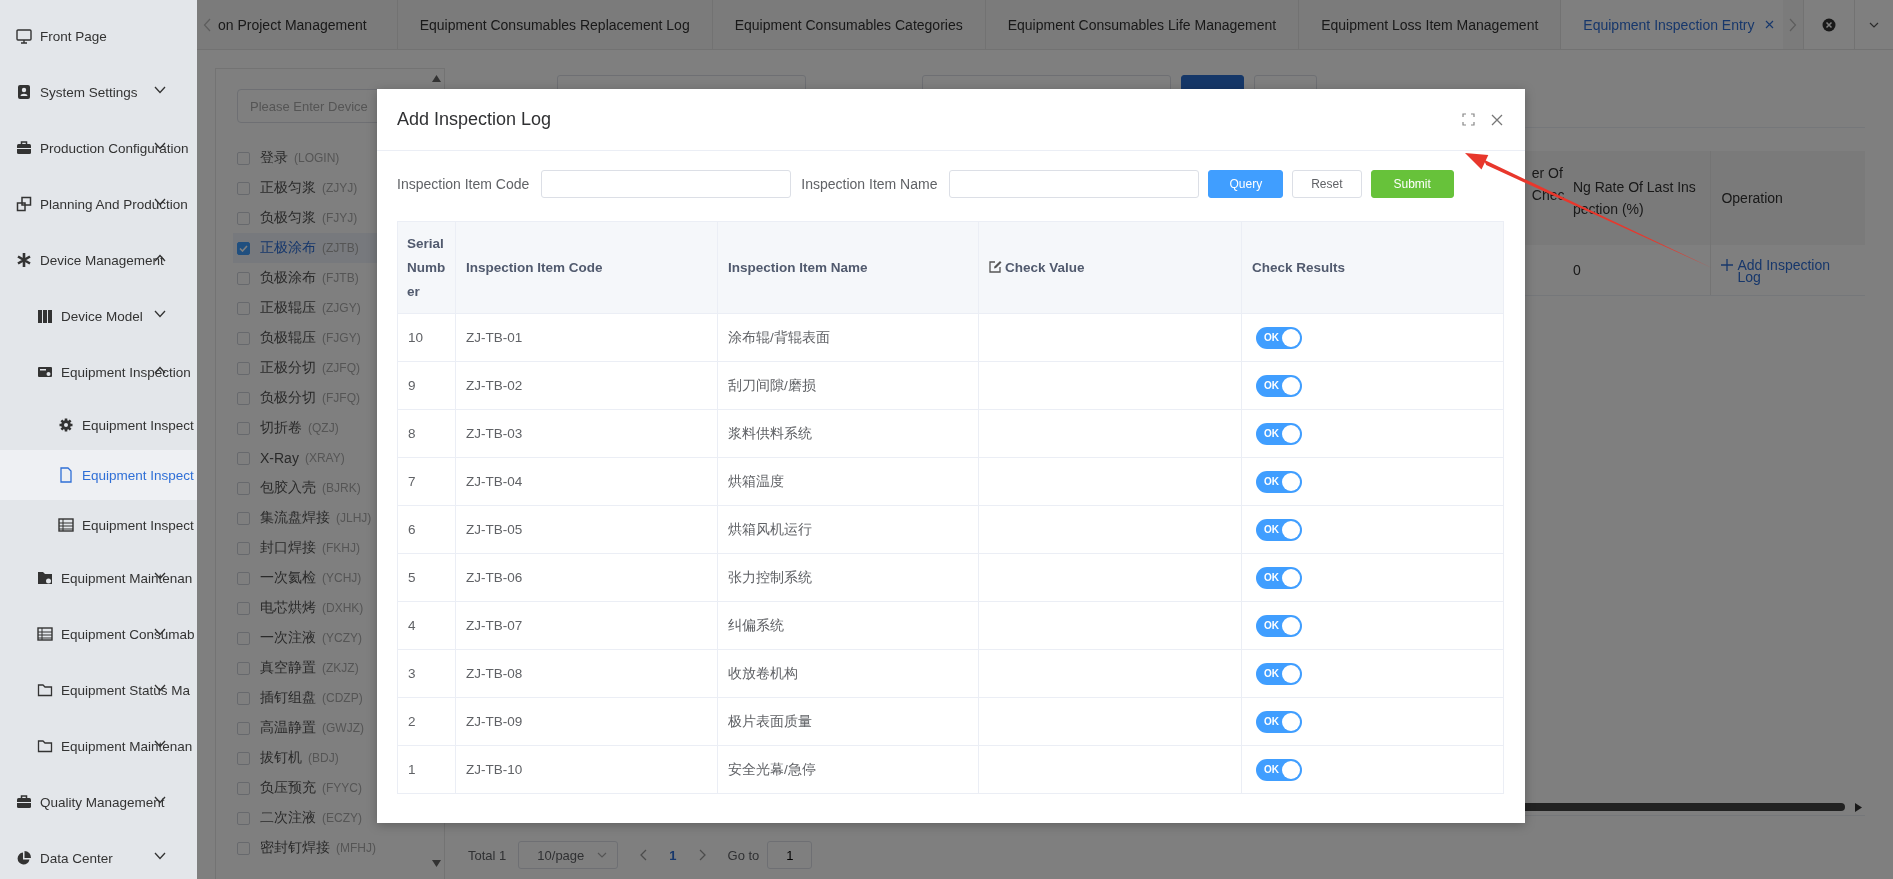  What do you see at coordinates (848, 769) in the screenshot?
I see `table-cell: 安全光幕/急停` at bounding box center [848, 769].